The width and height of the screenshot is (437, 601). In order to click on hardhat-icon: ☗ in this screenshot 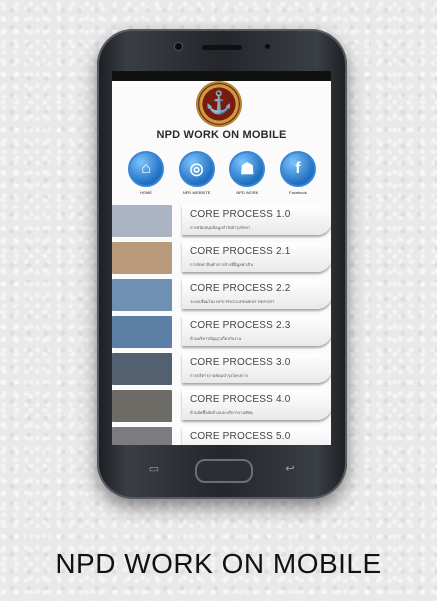, I will do `click(247, 169)`.